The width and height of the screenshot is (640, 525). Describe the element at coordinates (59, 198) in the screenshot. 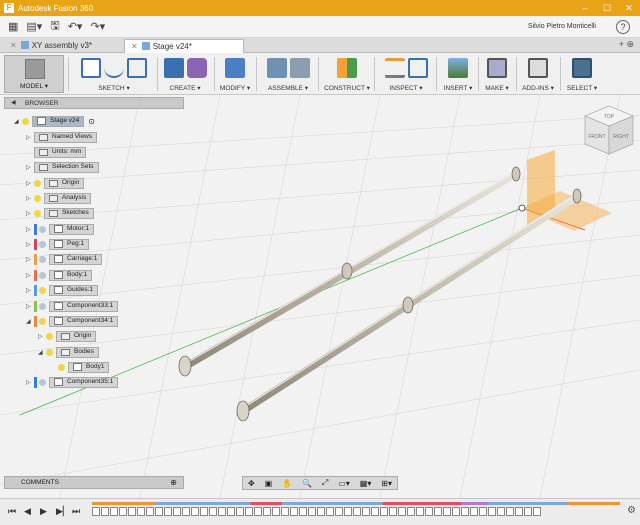

I see `browser-item: ▷ Analysis` at that location.